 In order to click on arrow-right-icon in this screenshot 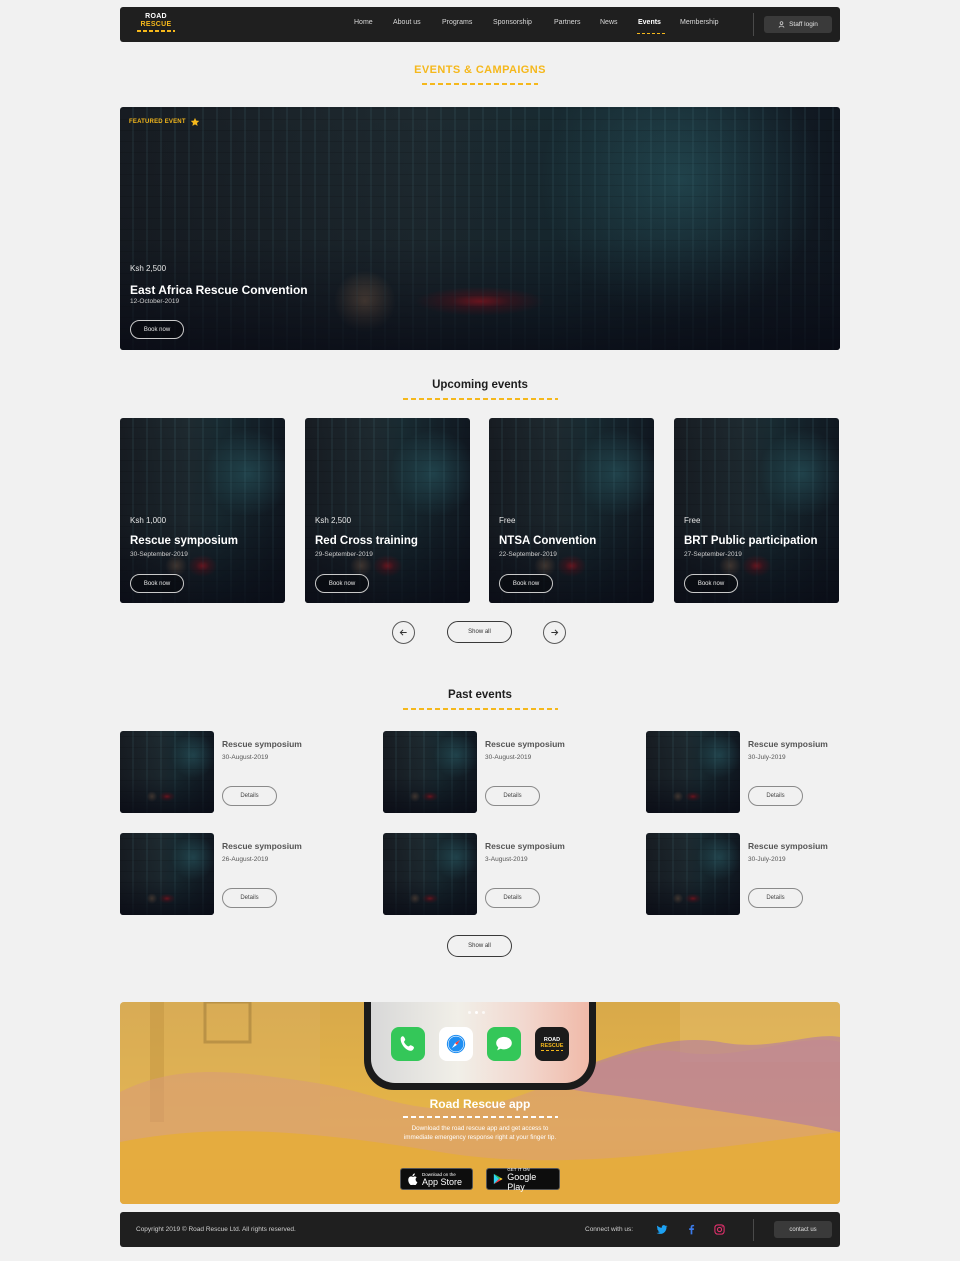, I will do `click(555, 632)`.